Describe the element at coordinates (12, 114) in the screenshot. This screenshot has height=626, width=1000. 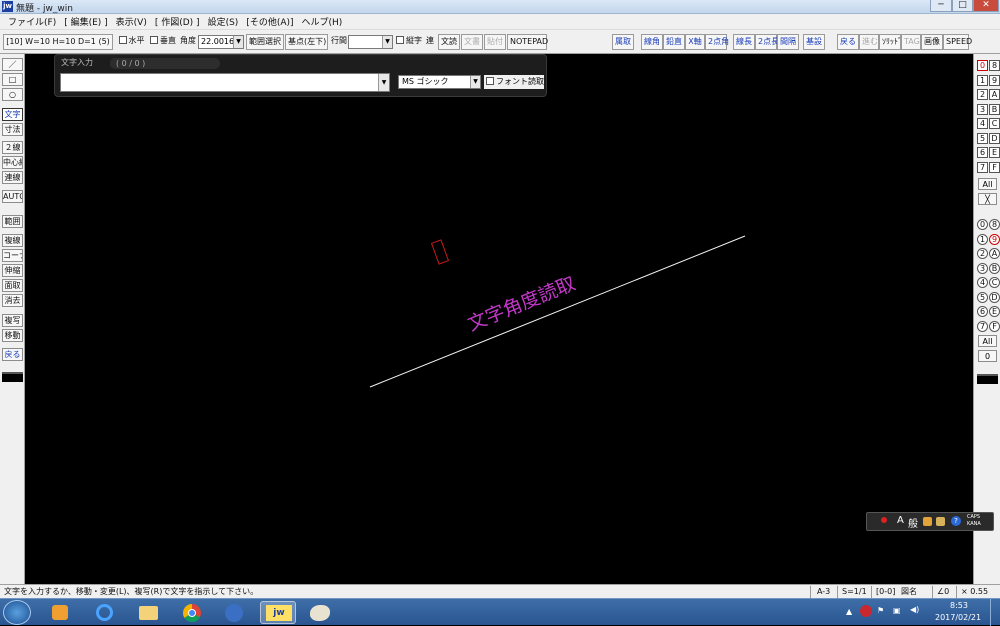
I see `text-tool: 文字` at that location.